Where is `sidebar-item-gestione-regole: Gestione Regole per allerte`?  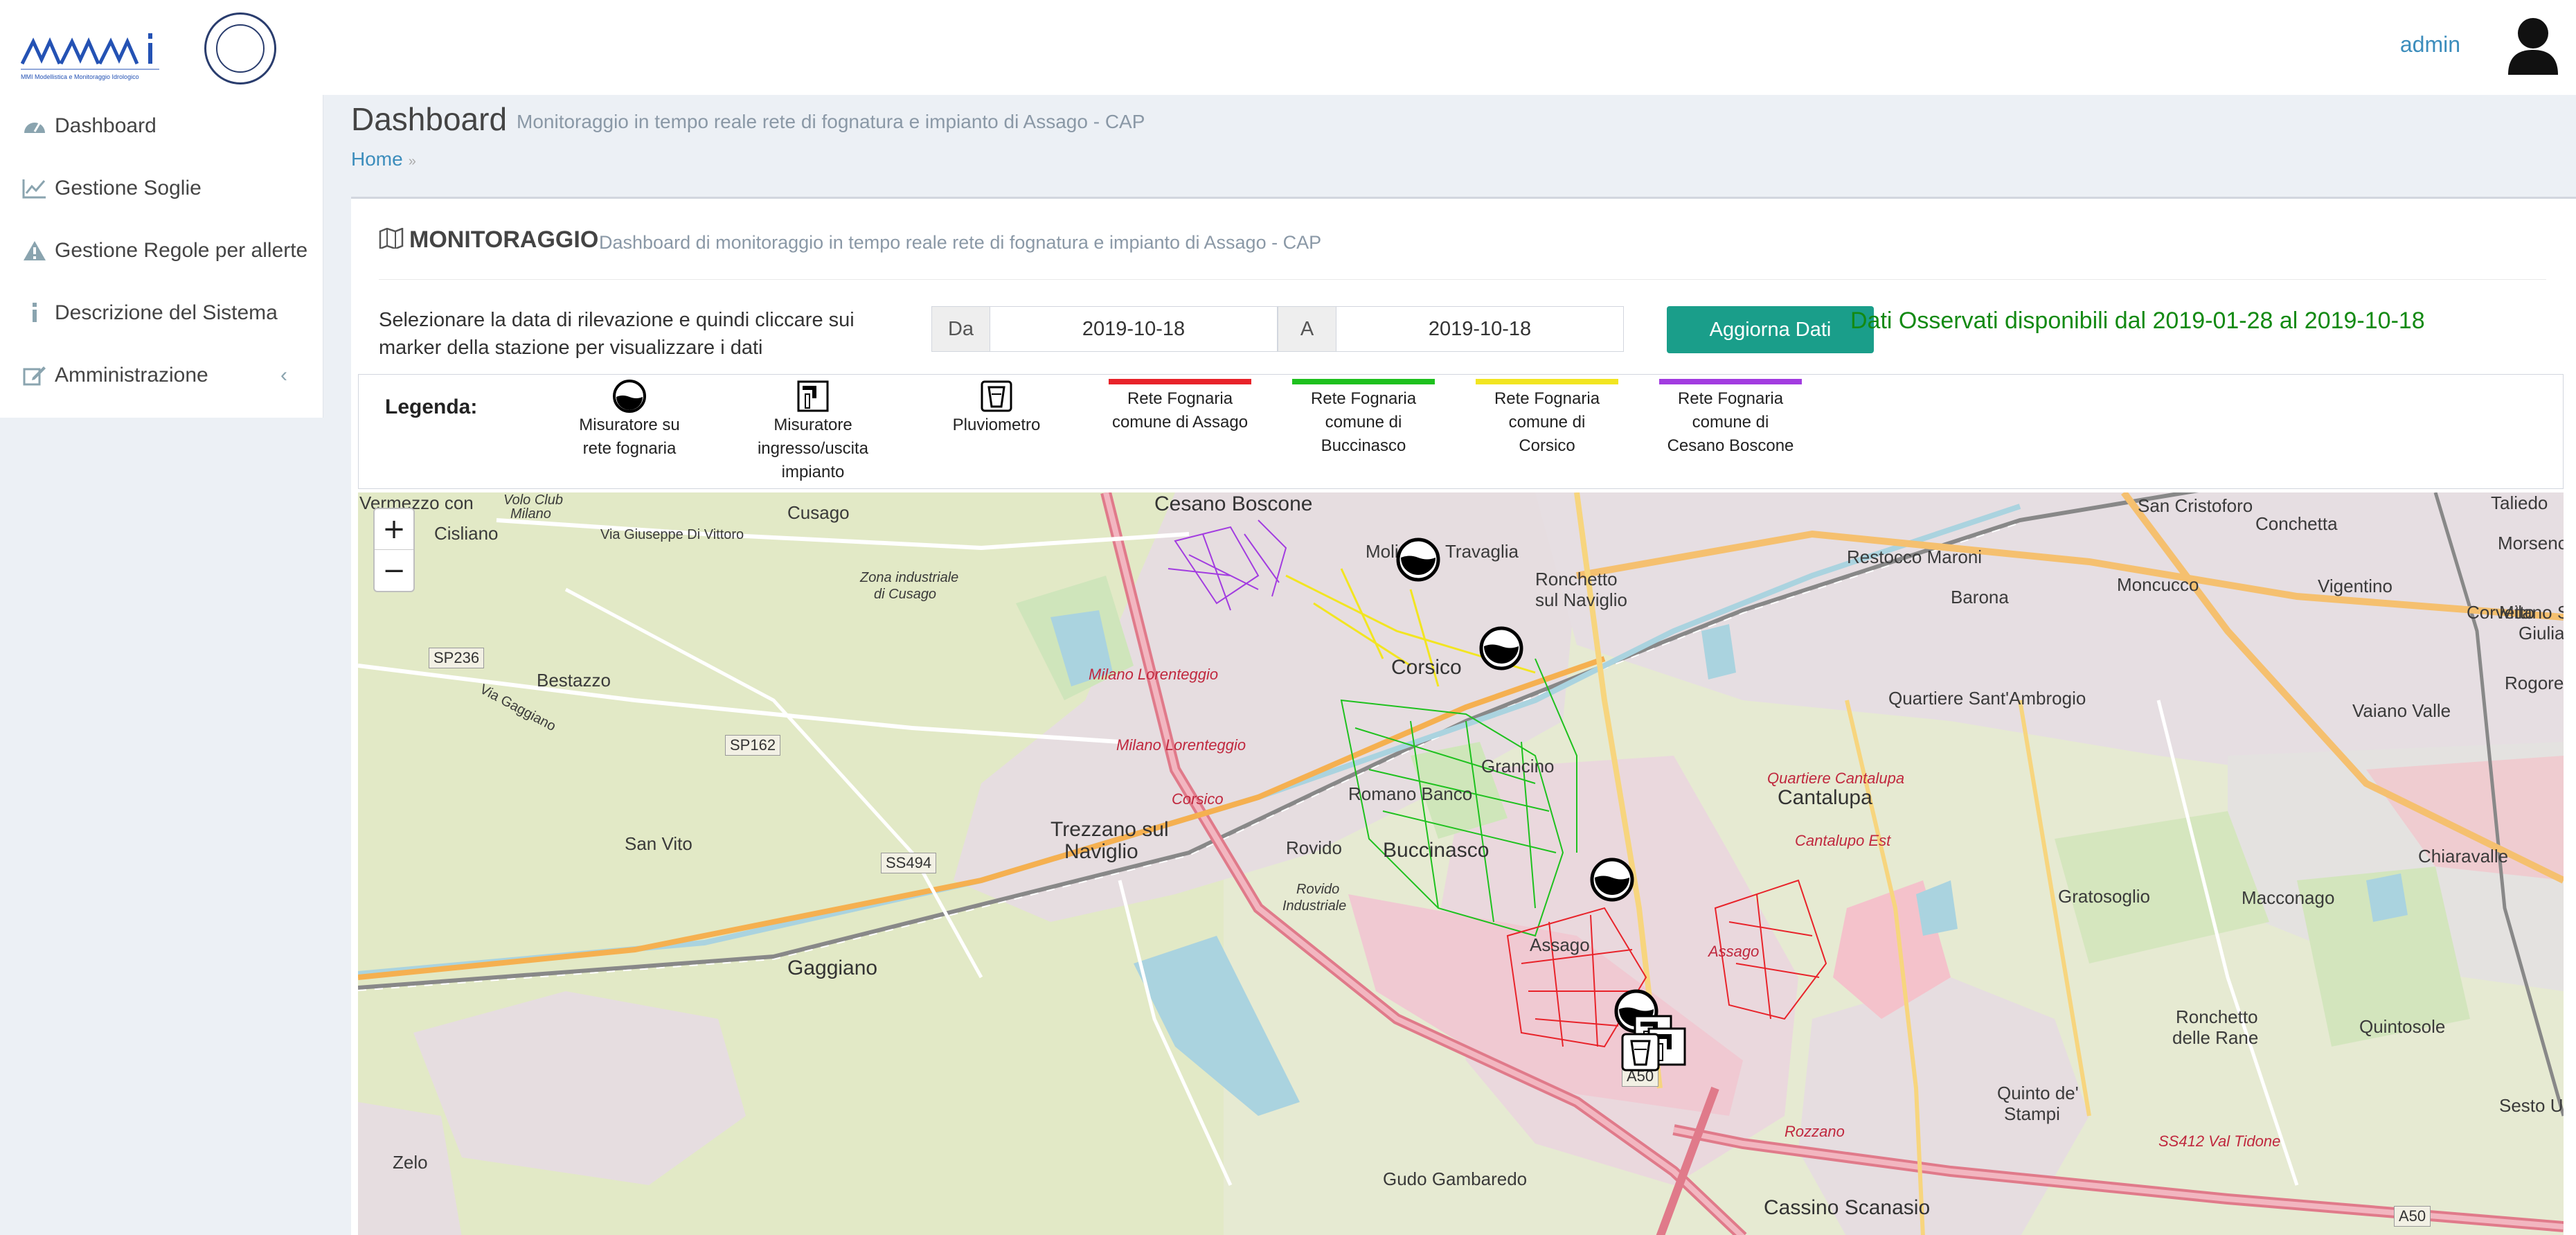 sidebar-item-gestione-regole: Gestione Regole per allerte is located at coordinates (162, 251).